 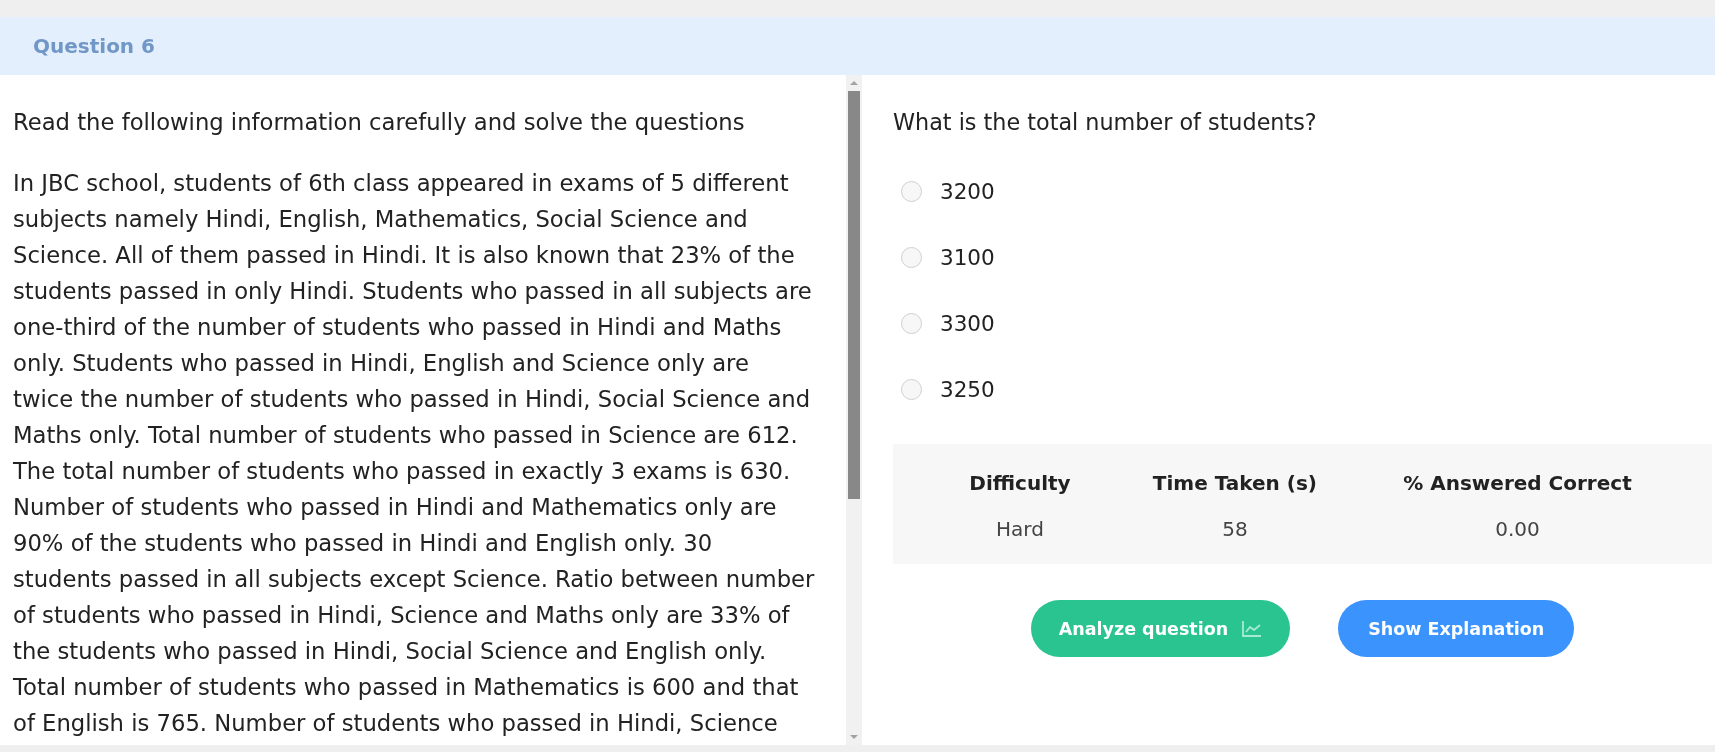 What do you see at coordinates (967, 323) in the screenshot?
I see `option-label: 3300` at bounding box center [967, 323].